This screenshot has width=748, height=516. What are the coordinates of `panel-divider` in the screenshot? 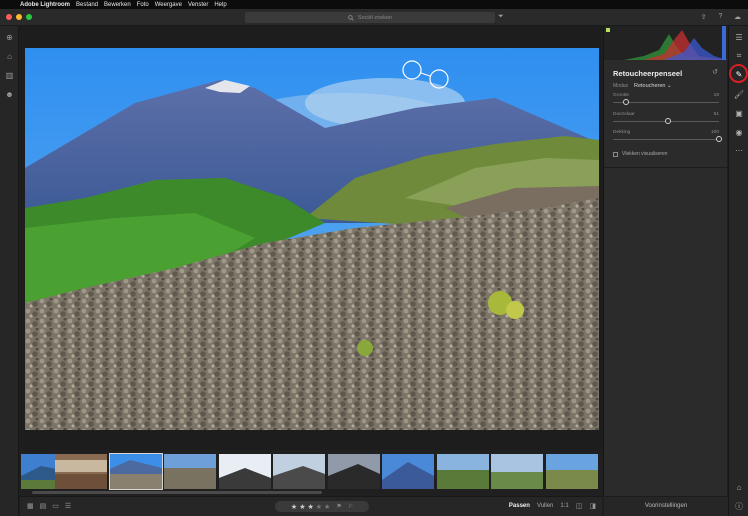 It's located at (666, 167).